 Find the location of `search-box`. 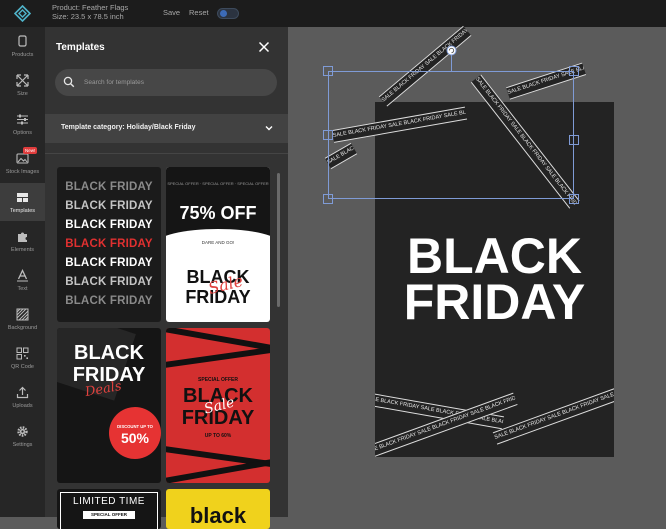

search-box is located at coordinates (166, 82).